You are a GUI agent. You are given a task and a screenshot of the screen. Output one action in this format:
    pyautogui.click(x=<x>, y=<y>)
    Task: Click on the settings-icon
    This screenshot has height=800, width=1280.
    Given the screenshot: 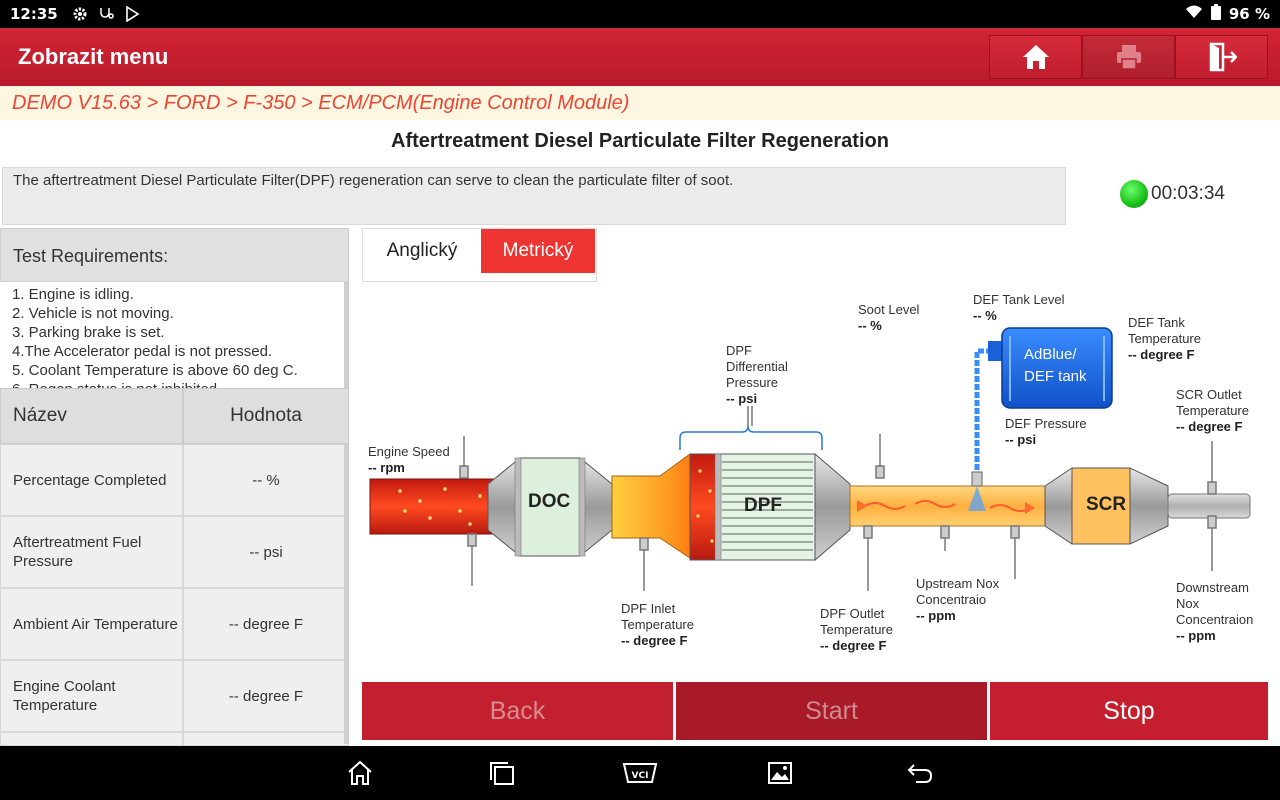 What is the action you would take?
    pyautogui.click(x=80, y=14)
    